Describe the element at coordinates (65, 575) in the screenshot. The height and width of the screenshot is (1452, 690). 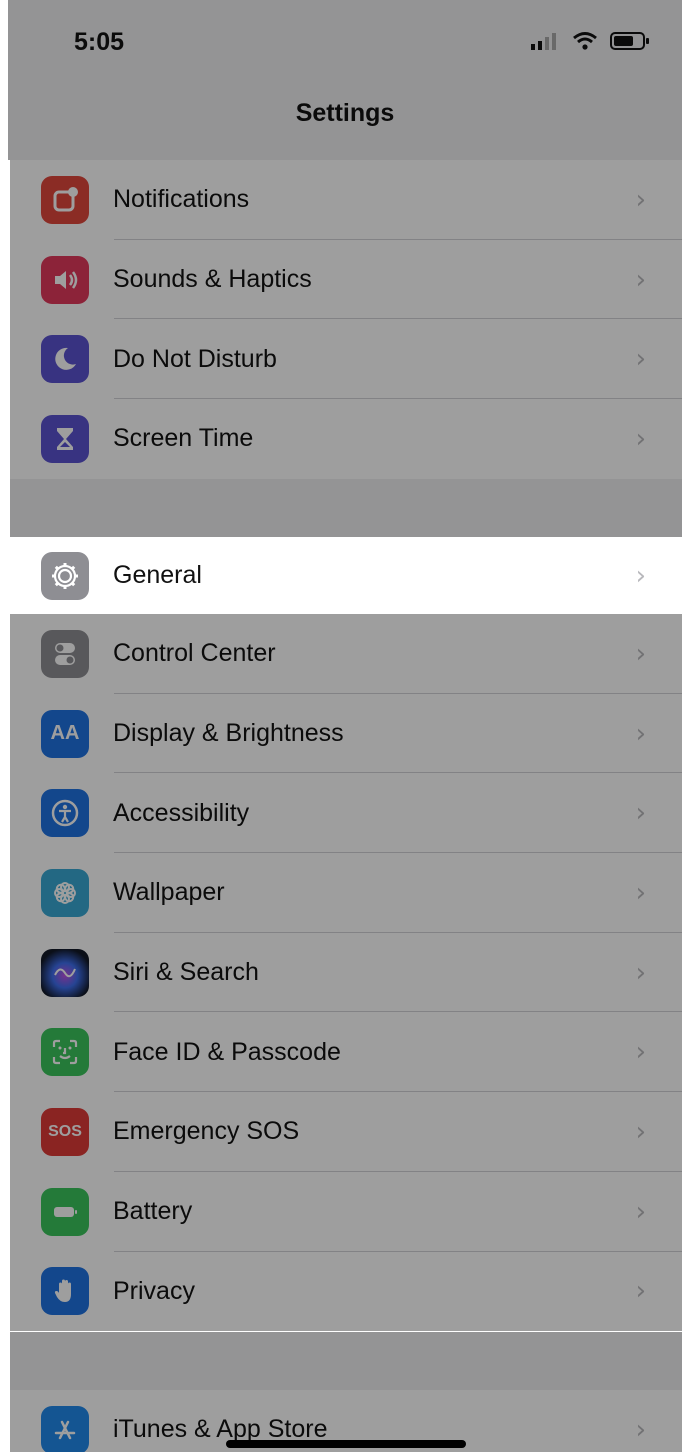
I see `gear-icon` at that location.